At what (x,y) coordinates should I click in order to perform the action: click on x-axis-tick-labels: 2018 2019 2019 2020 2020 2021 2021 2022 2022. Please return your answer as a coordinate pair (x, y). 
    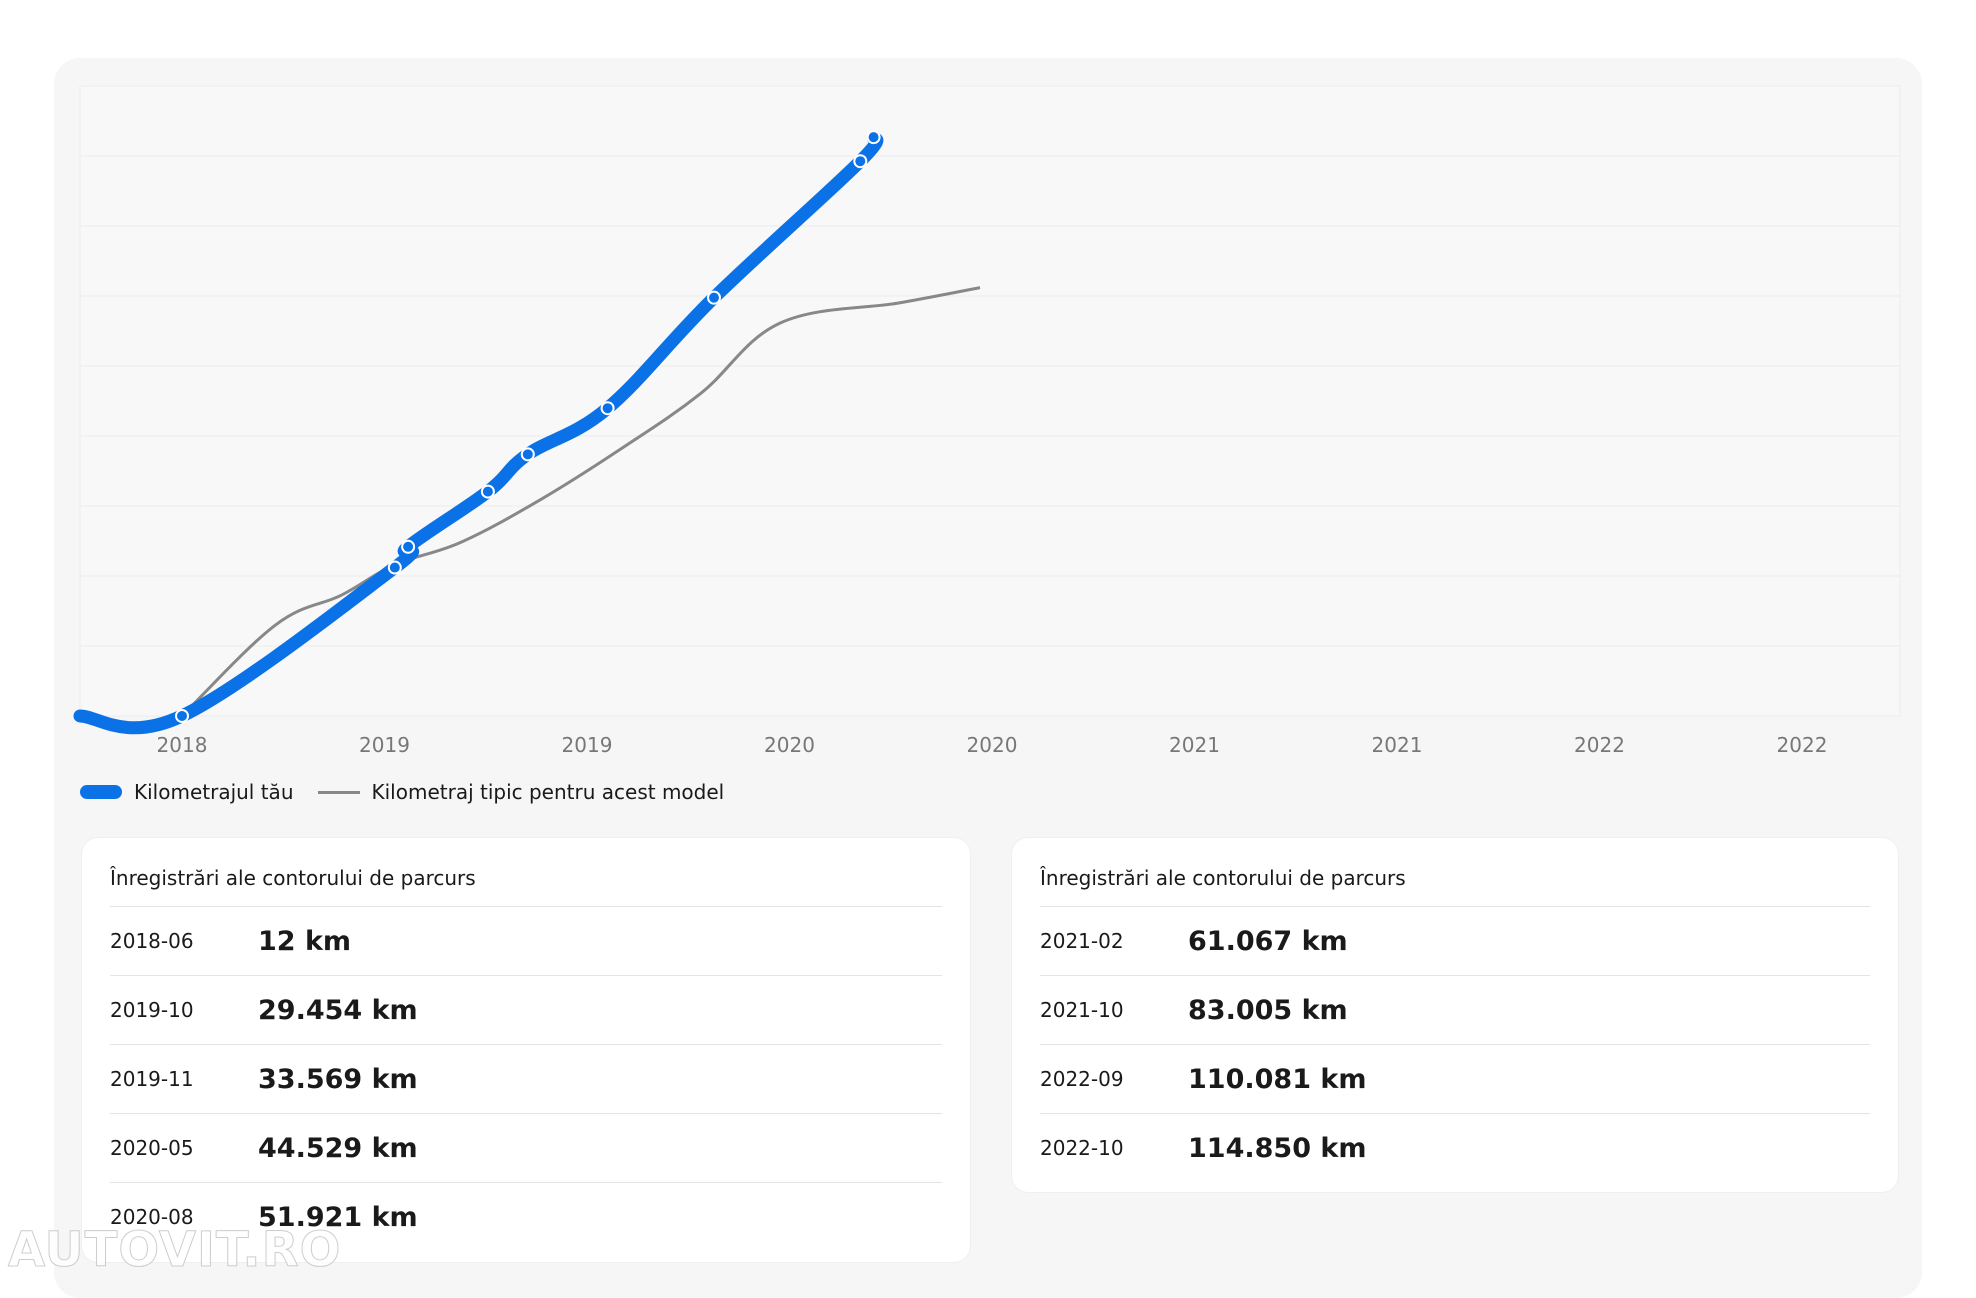
    Looking at the image, I should click on (992, 745).